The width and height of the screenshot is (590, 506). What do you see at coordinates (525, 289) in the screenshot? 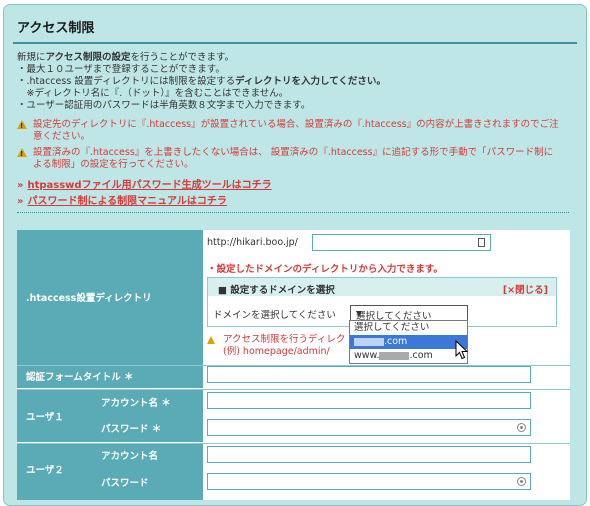
I see `close-domain-box-button: [×閉じる]` at bounding box center [525, 289].